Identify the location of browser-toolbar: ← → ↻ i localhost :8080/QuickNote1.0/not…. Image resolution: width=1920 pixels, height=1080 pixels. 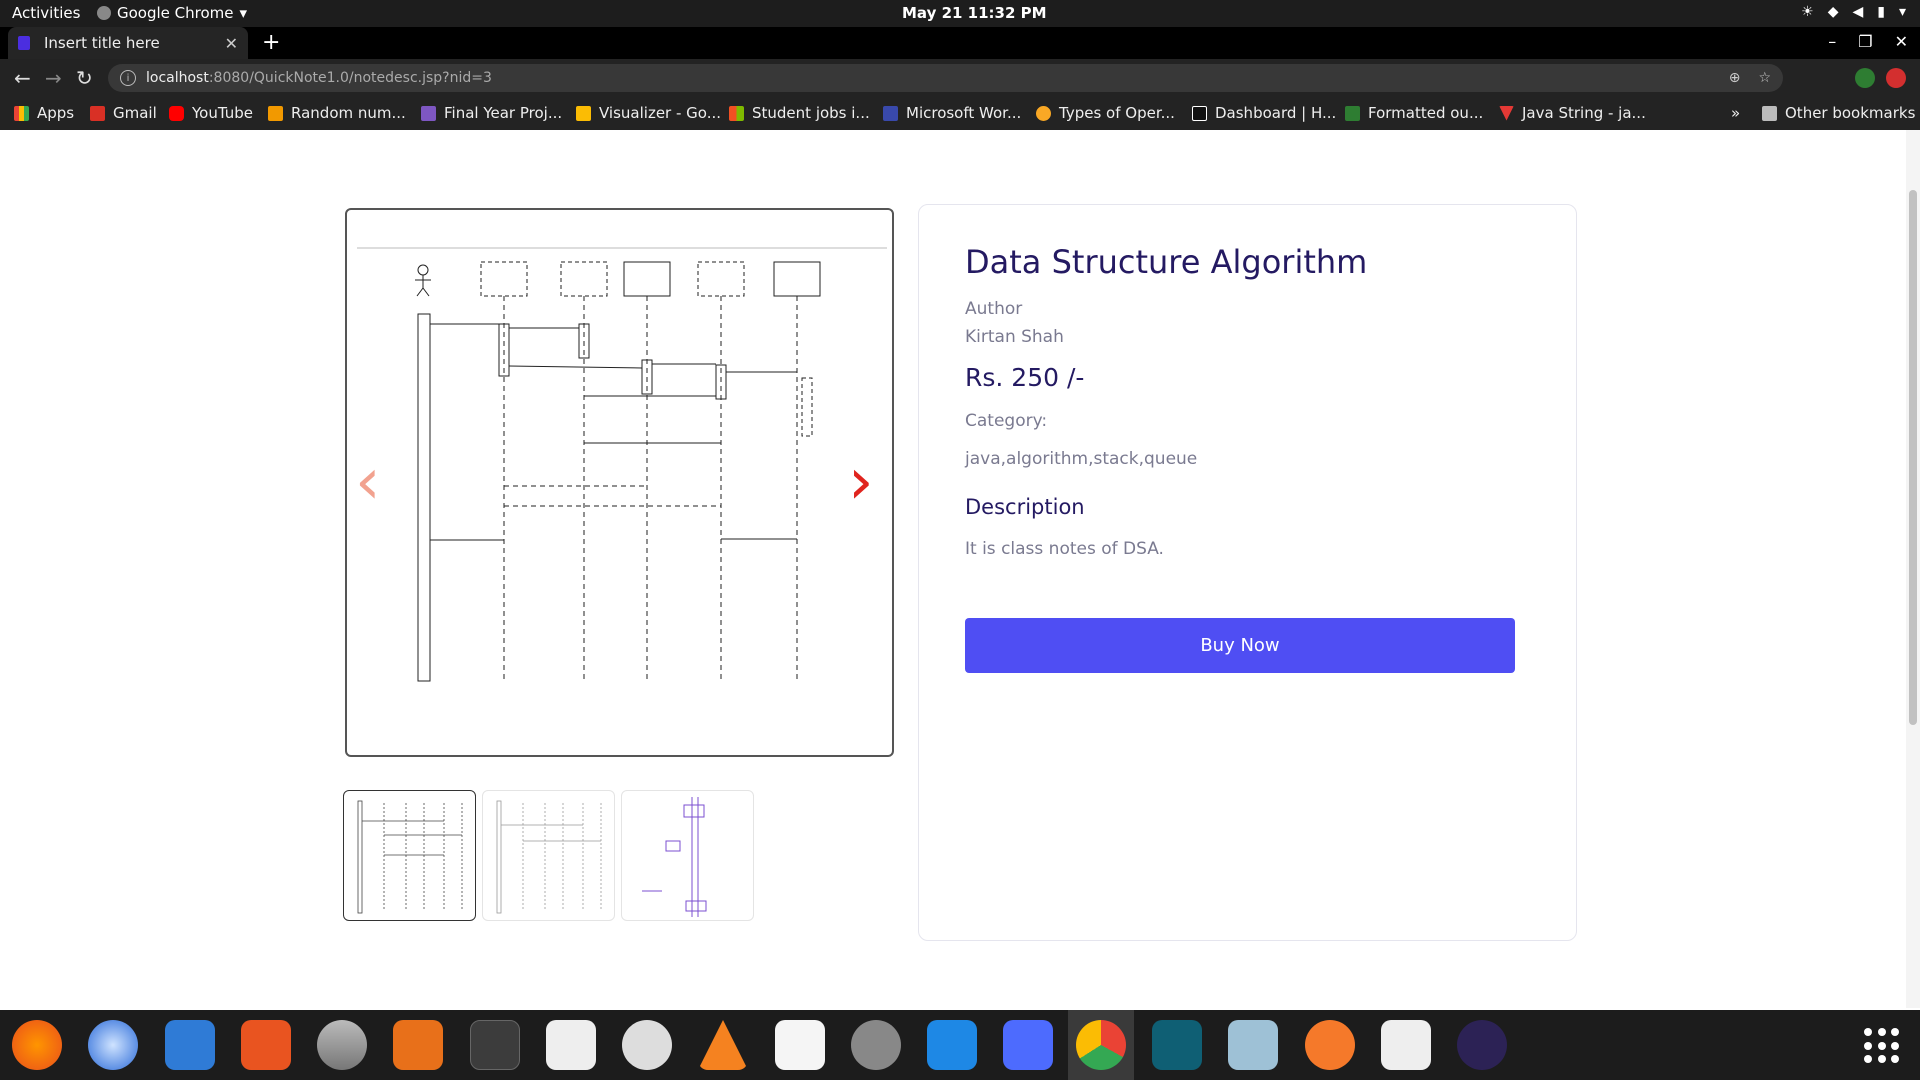
(960, 78).